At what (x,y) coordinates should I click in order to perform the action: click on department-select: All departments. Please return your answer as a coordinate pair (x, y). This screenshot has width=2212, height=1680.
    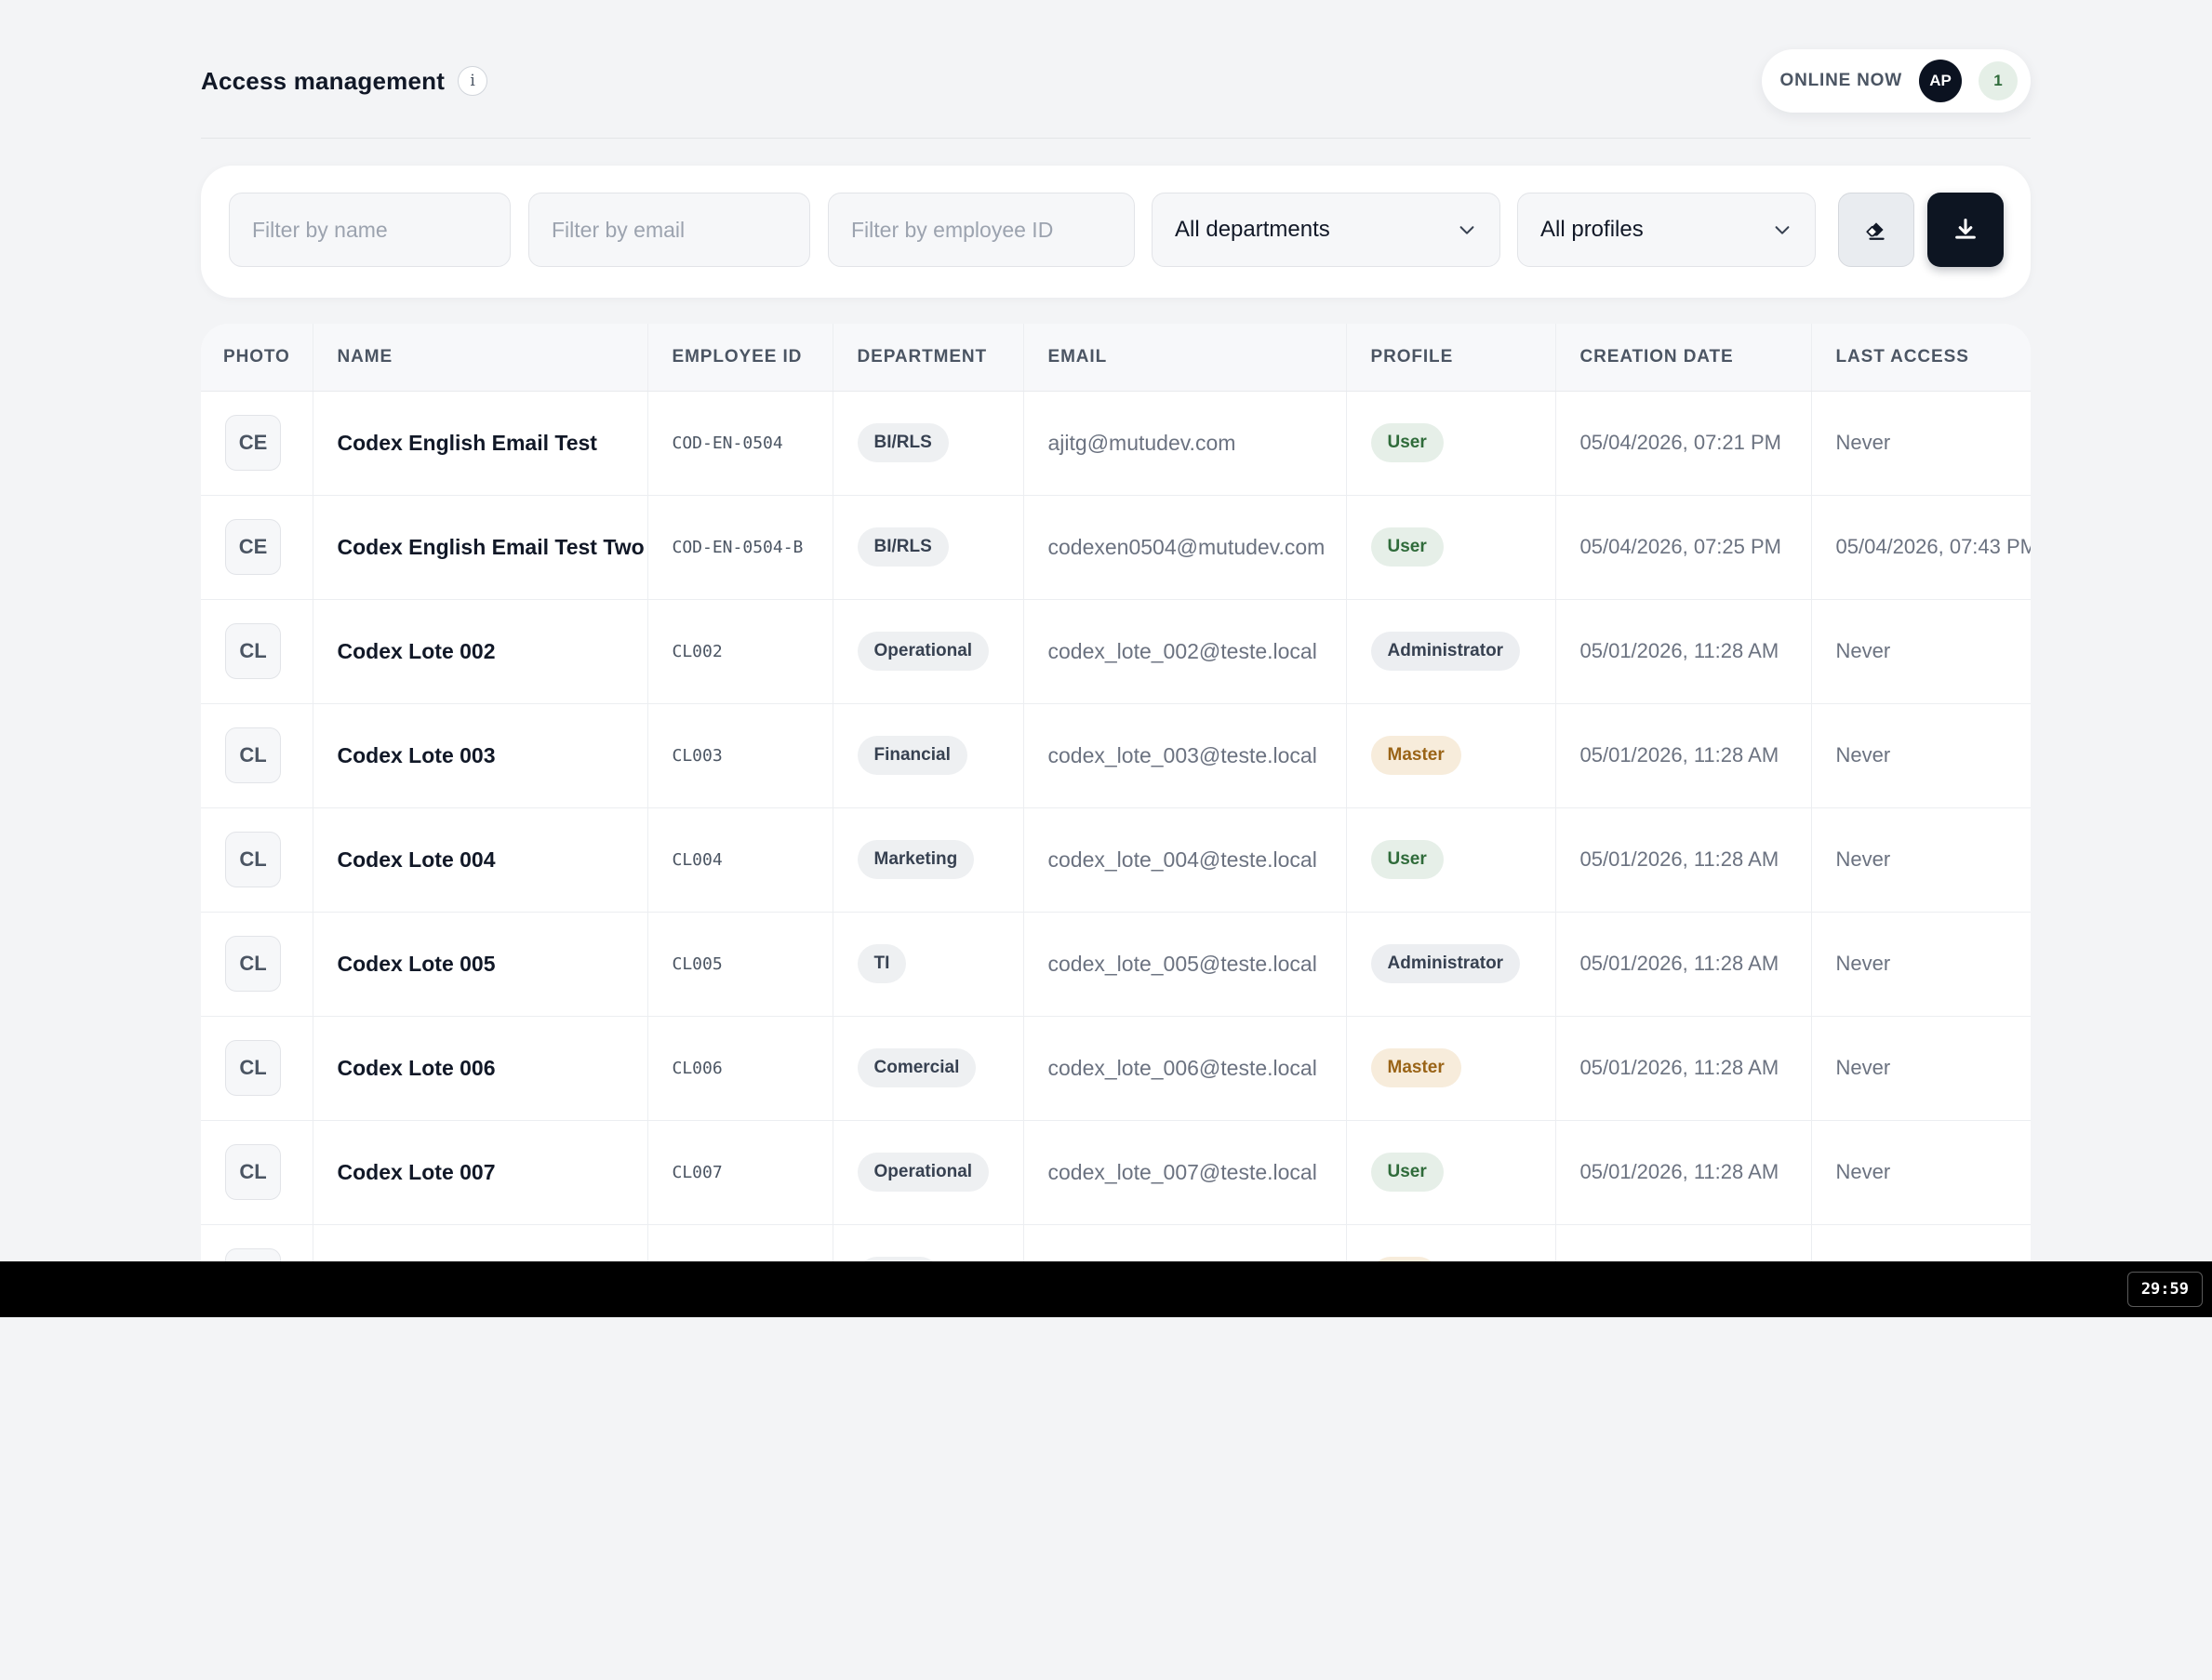
    Looking at the image, I should click on (1326, 230).